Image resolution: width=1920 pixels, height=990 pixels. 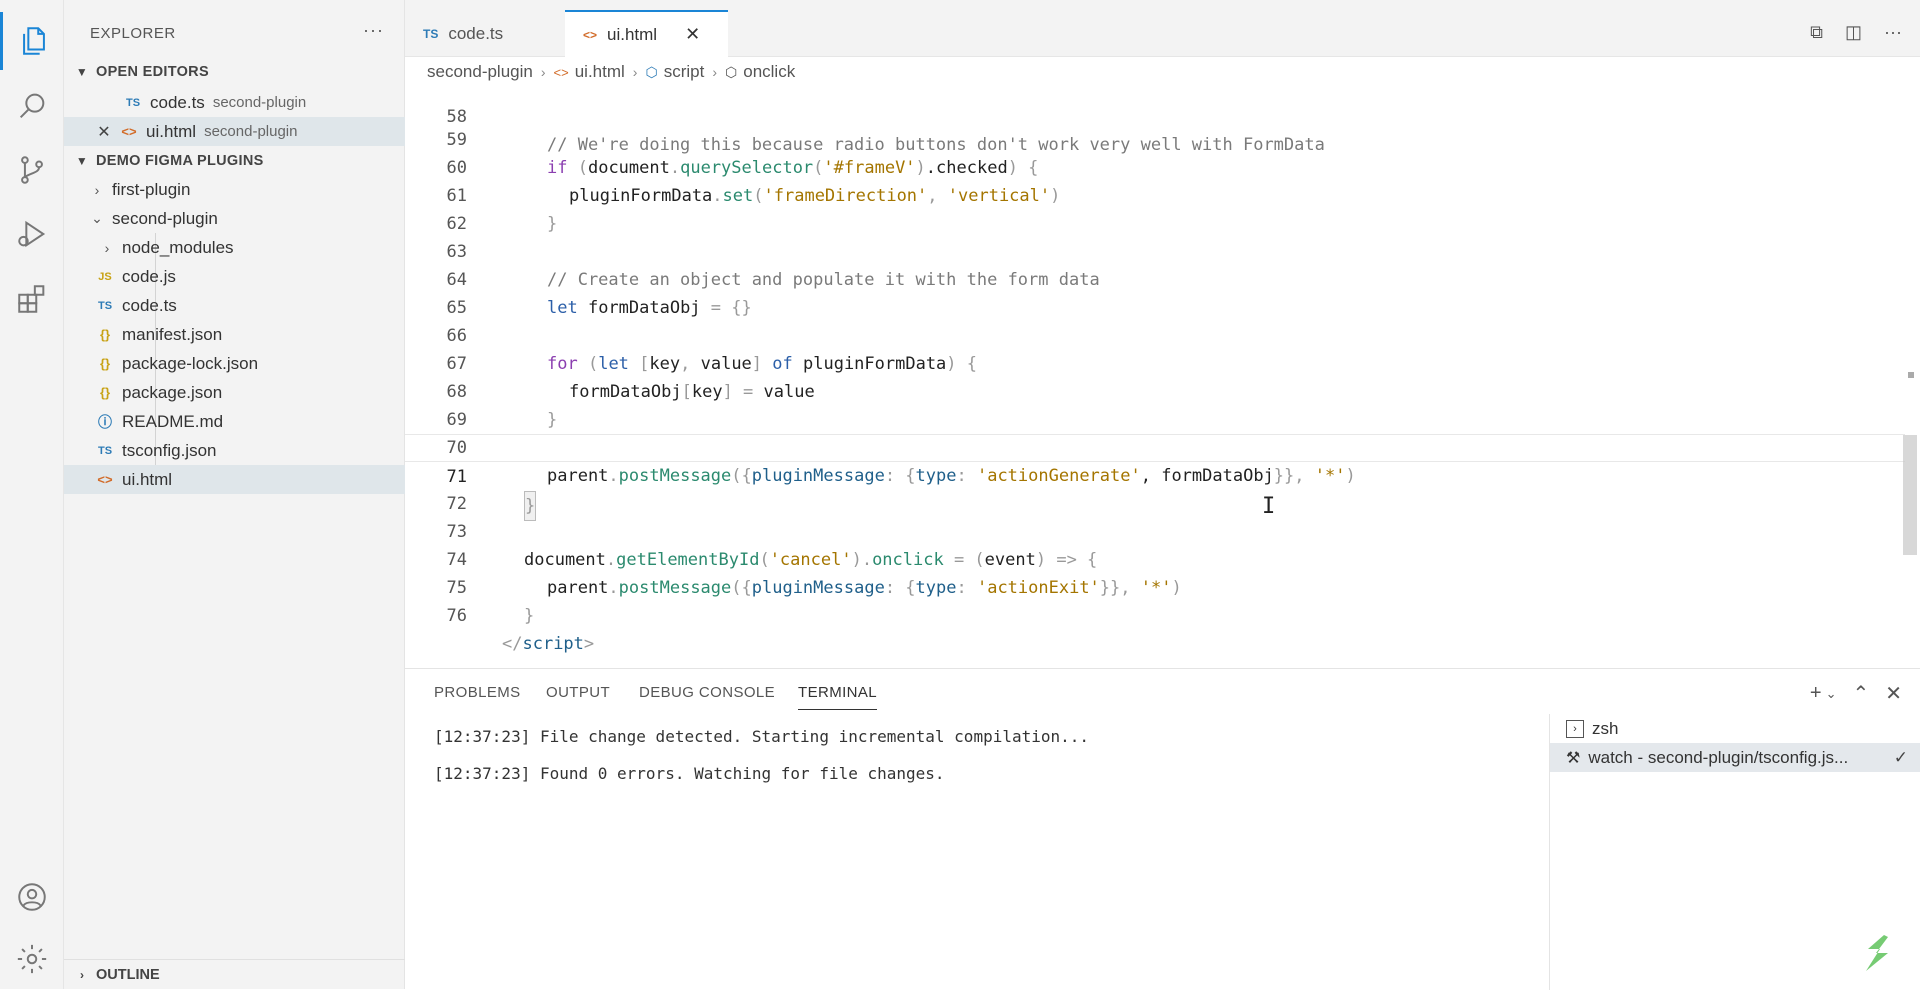 I want to click on code-content: </script>, so click(x=548, y=644).